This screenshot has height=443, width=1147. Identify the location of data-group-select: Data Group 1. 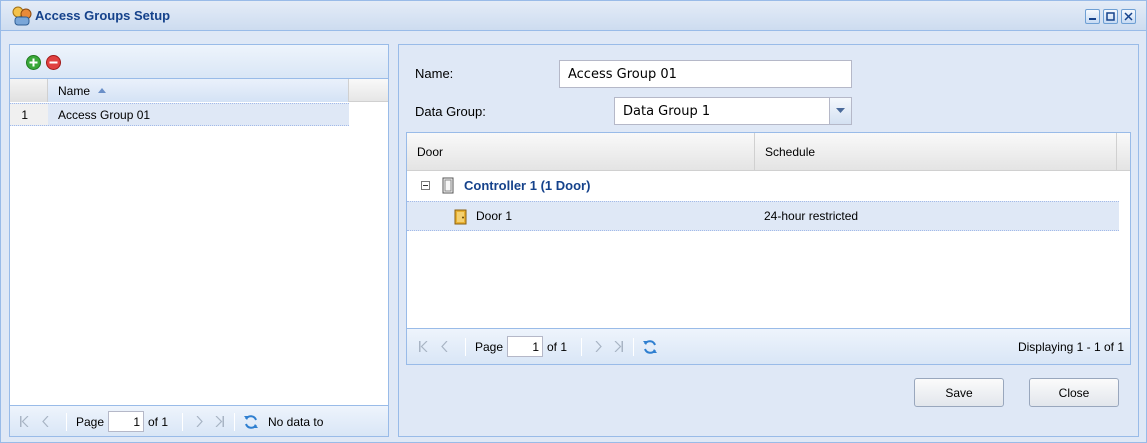
(733, 111).